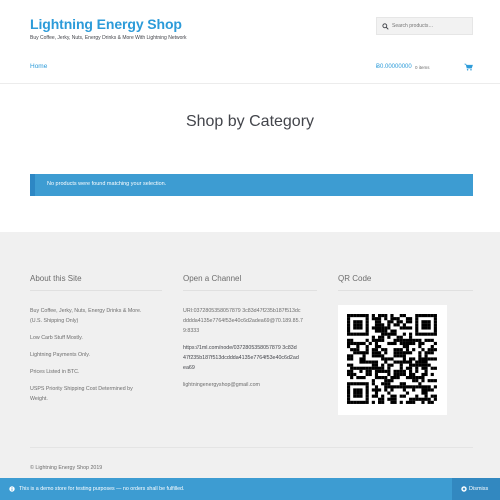  What do you see at coordinates (106, 24) in the screenshot?
I see `site-title: Lightning Energy Shop` at bounding box center [106, 24].